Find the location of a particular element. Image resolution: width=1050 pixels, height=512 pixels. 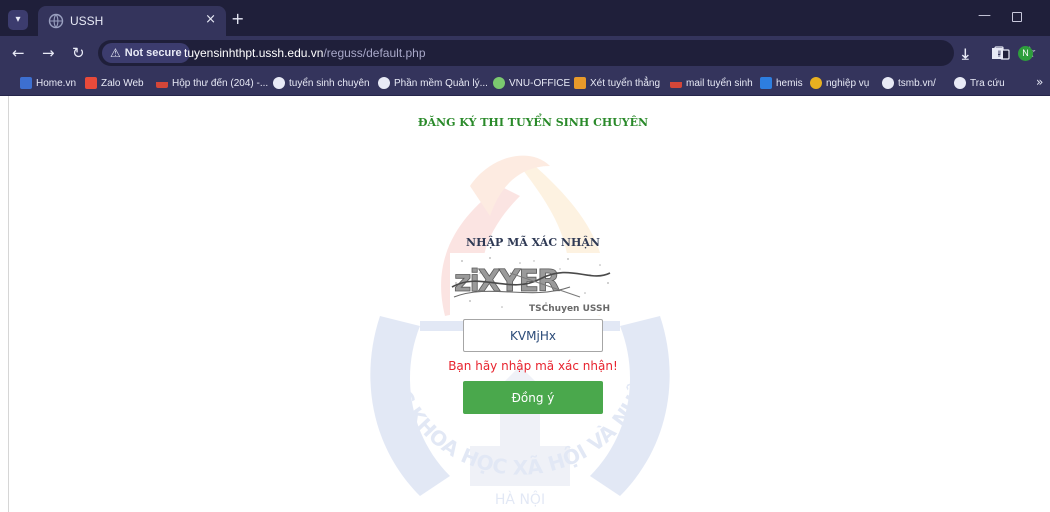

bookmark-item: tuyển sinh chuyên is located at coordinates (321, 83).